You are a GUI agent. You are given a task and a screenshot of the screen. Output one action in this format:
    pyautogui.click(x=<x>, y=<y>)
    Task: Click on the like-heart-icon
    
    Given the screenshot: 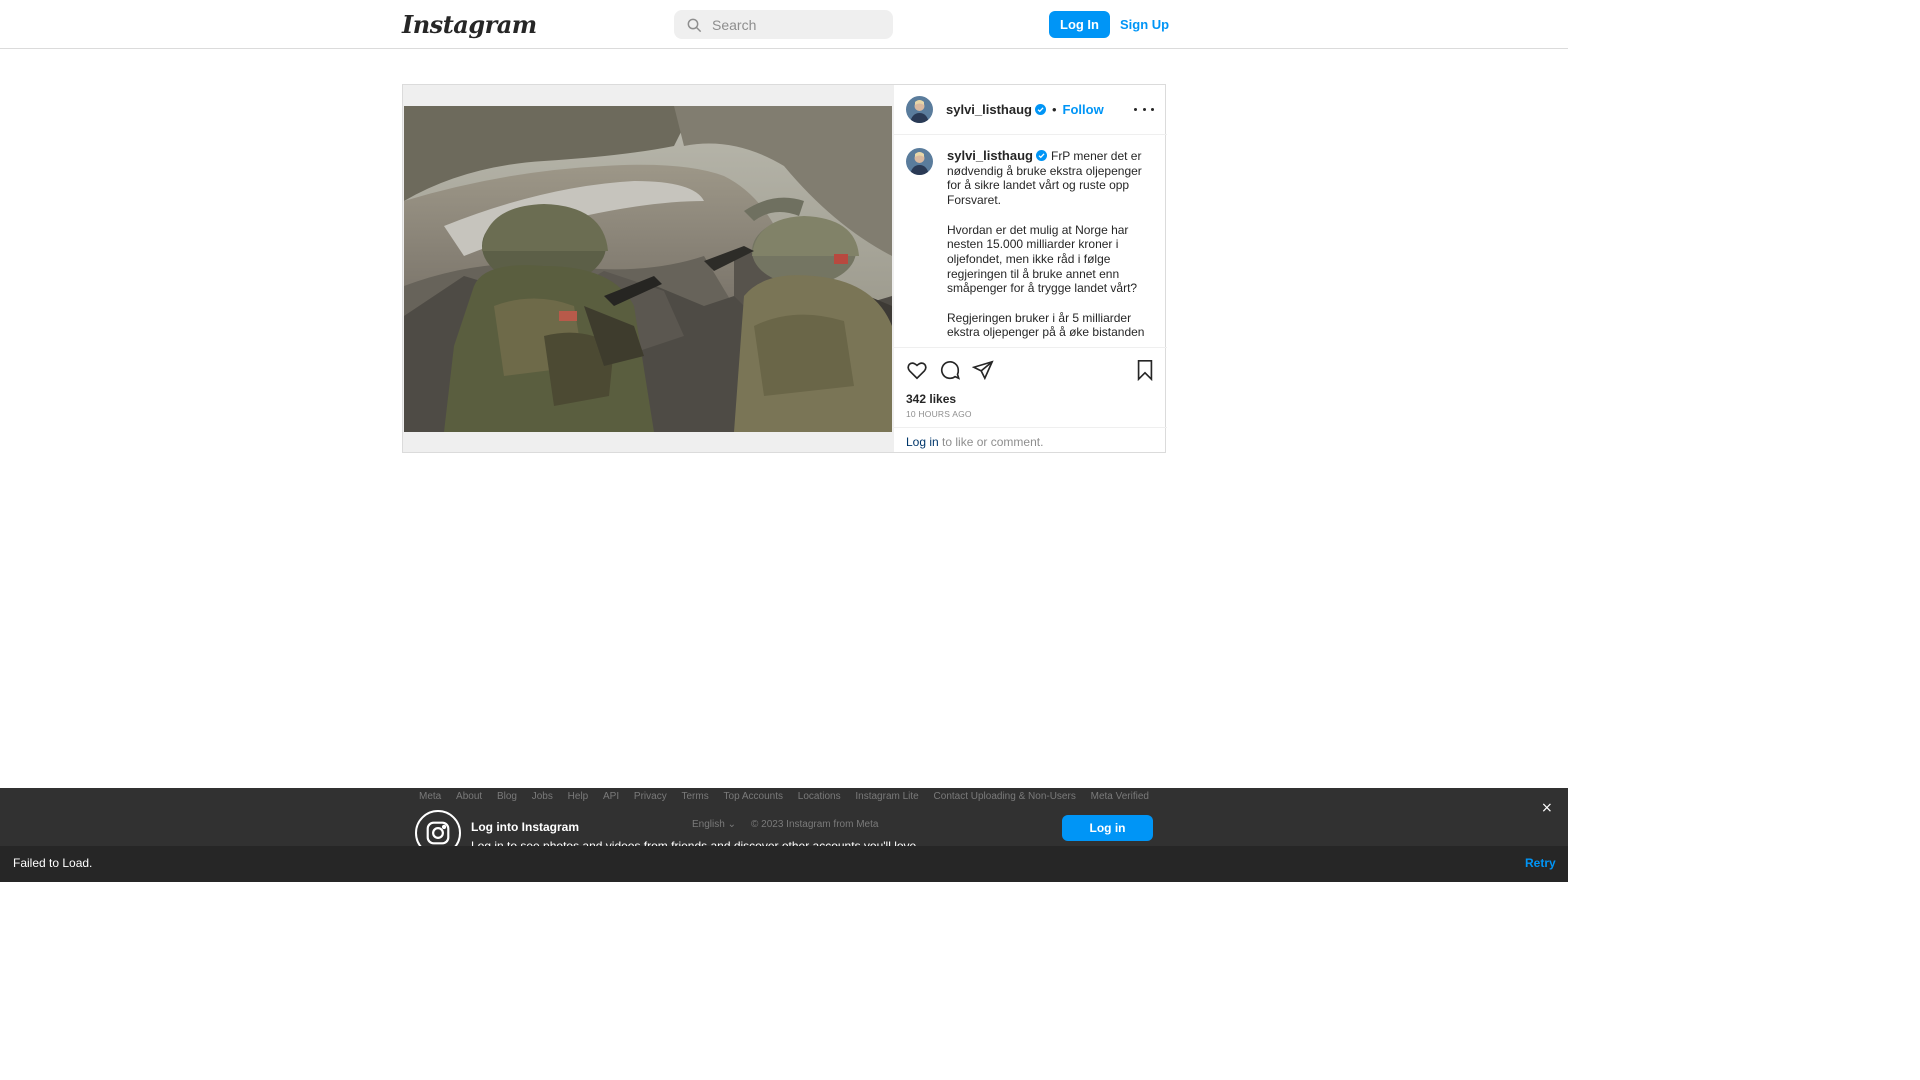 What is the action you would take?
    pyautogui.click(x=917, y=370)
    